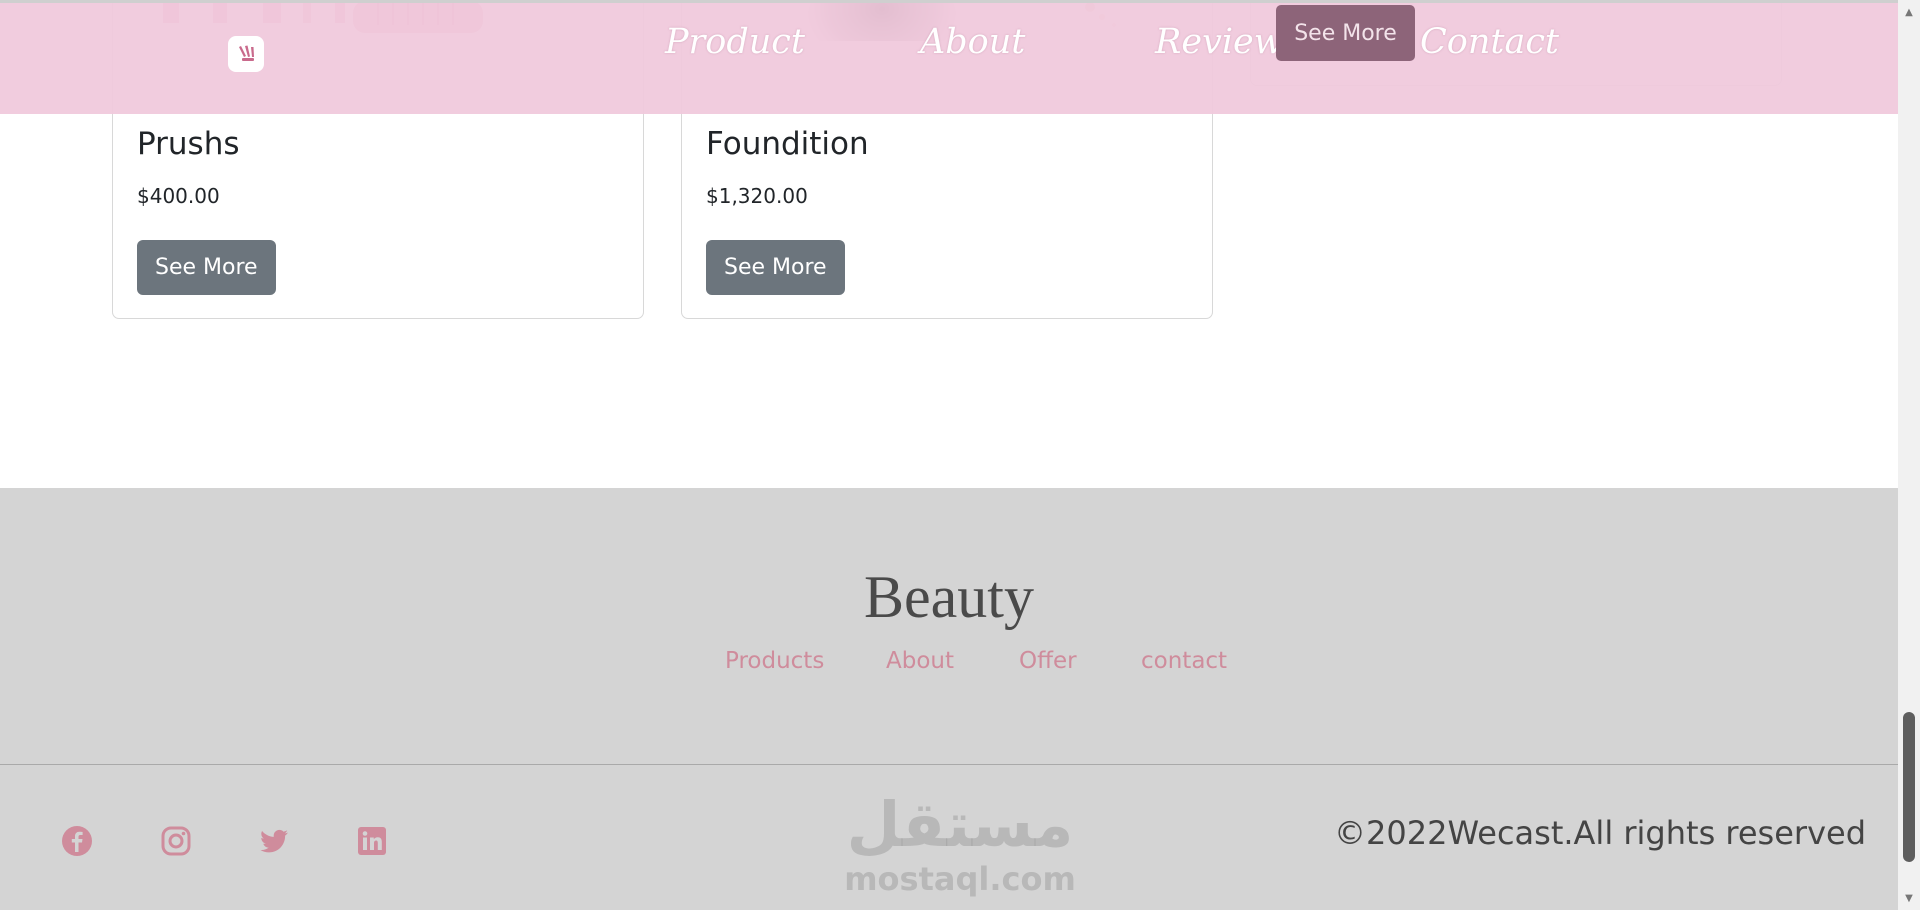 The height and width of the screenshot is (910, 1920). Describe the element at coordinates (1489, 42) in the screenshot. I see `nav-link-contact: Contact` at that location.